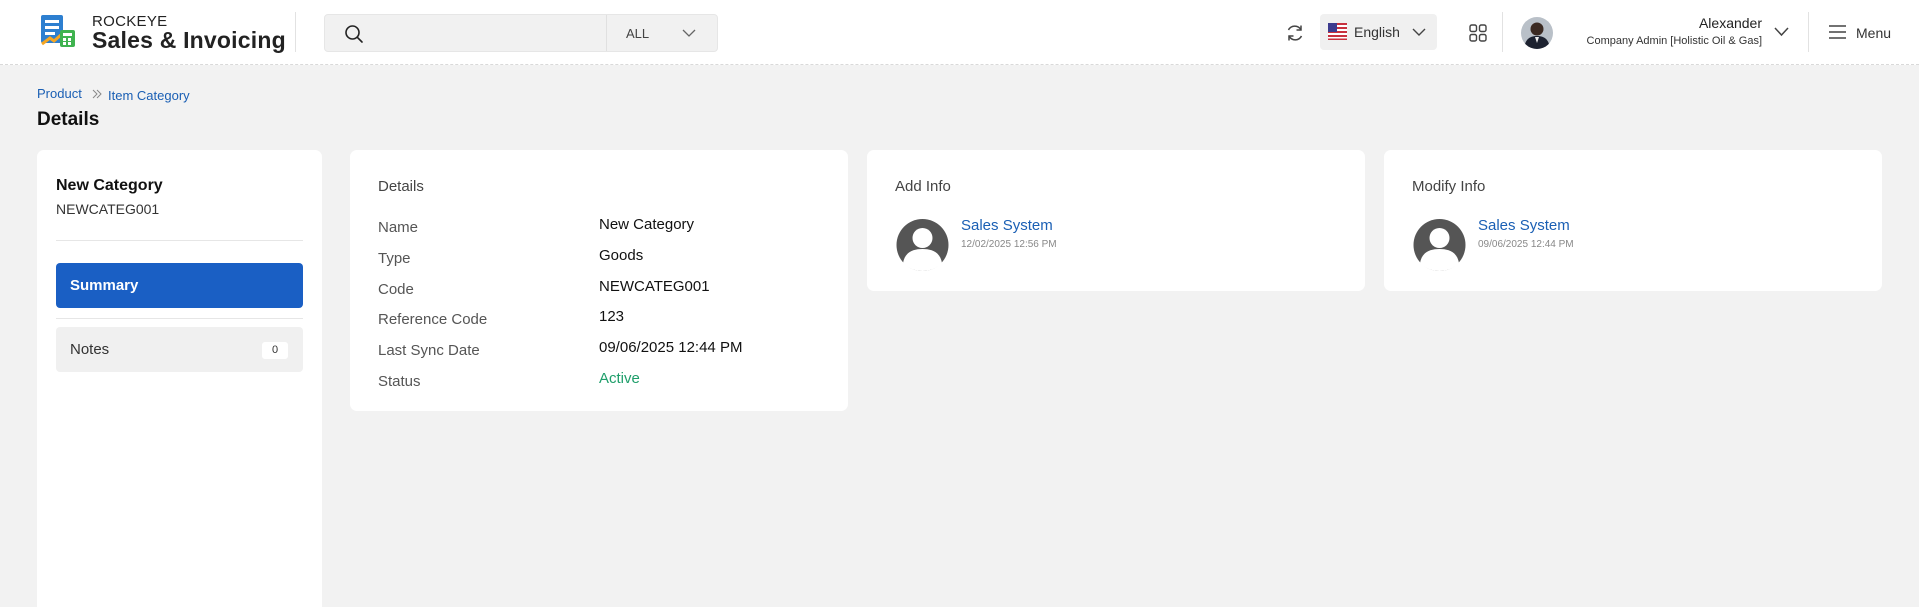  Describe the element at coordinates (1478, 33) in the screenshot. I see `apps-grid-icon` at that location.